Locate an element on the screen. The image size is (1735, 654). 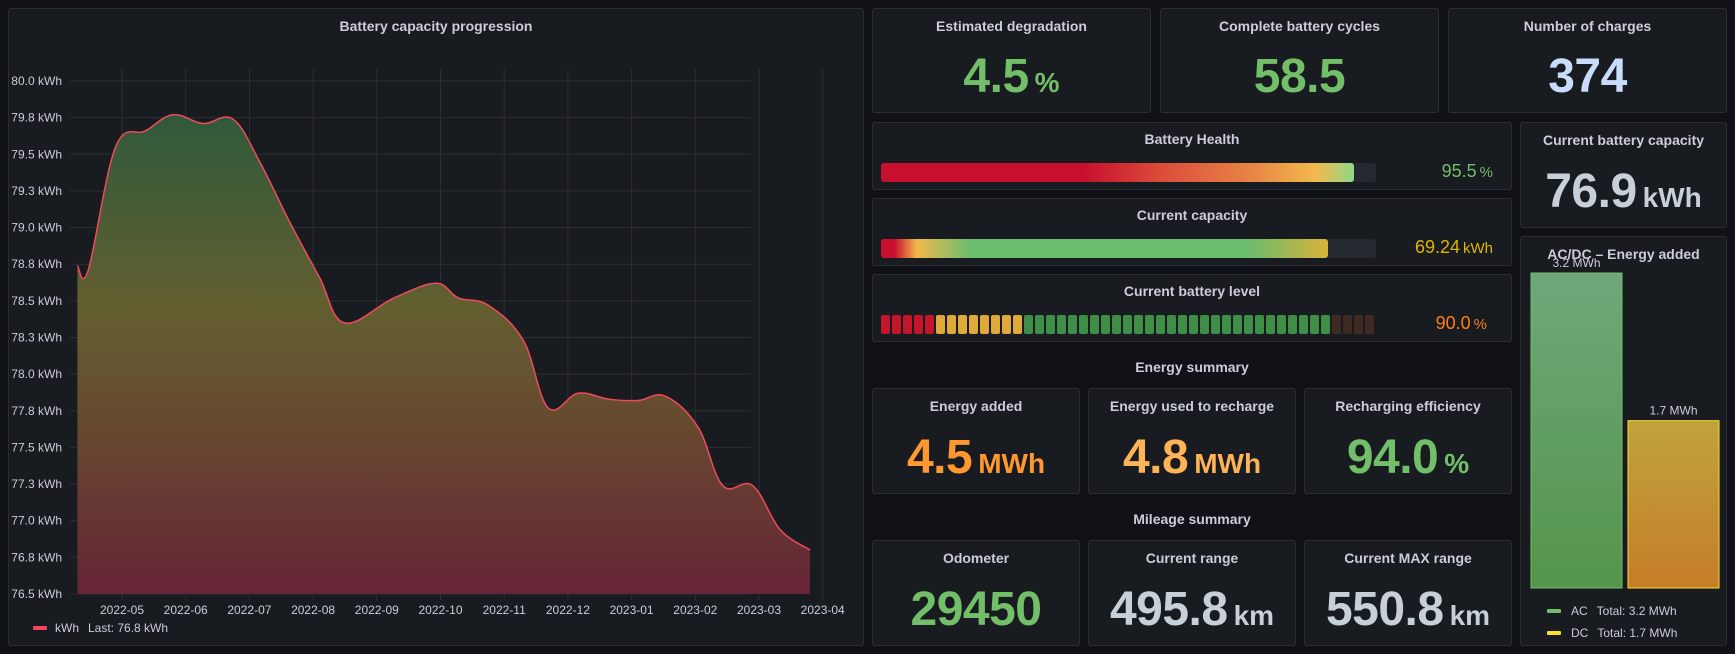
y-tick-label: 78.5 kWh is located at coordinates (36, 301).